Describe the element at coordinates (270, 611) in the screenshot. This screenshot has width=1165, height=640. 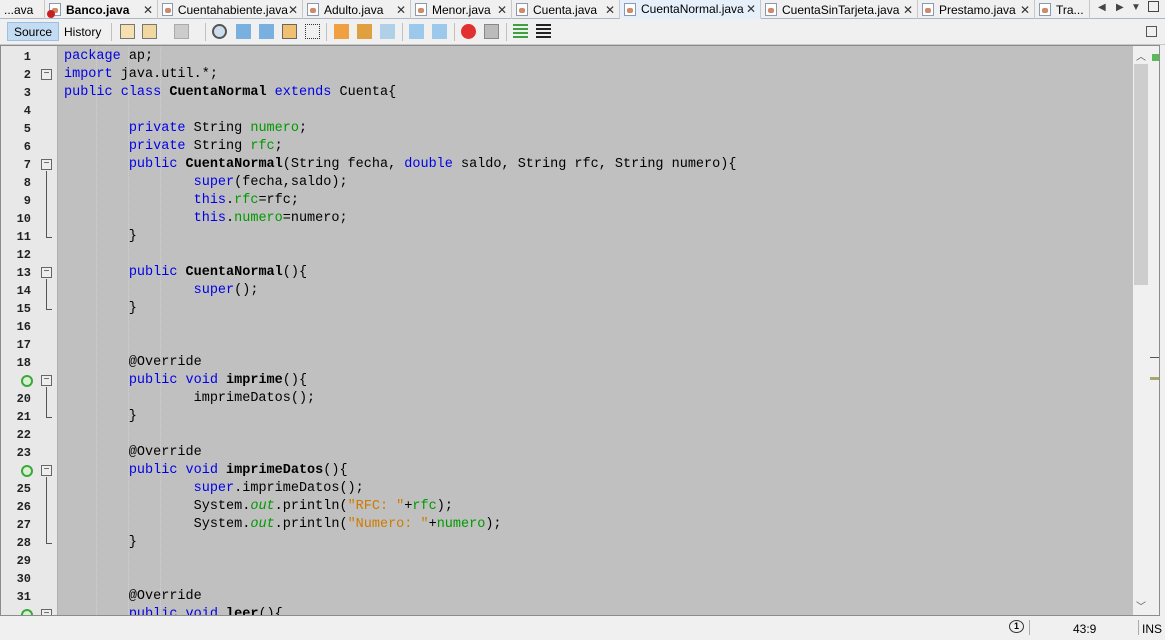
I see `code-token: (){` at that location.